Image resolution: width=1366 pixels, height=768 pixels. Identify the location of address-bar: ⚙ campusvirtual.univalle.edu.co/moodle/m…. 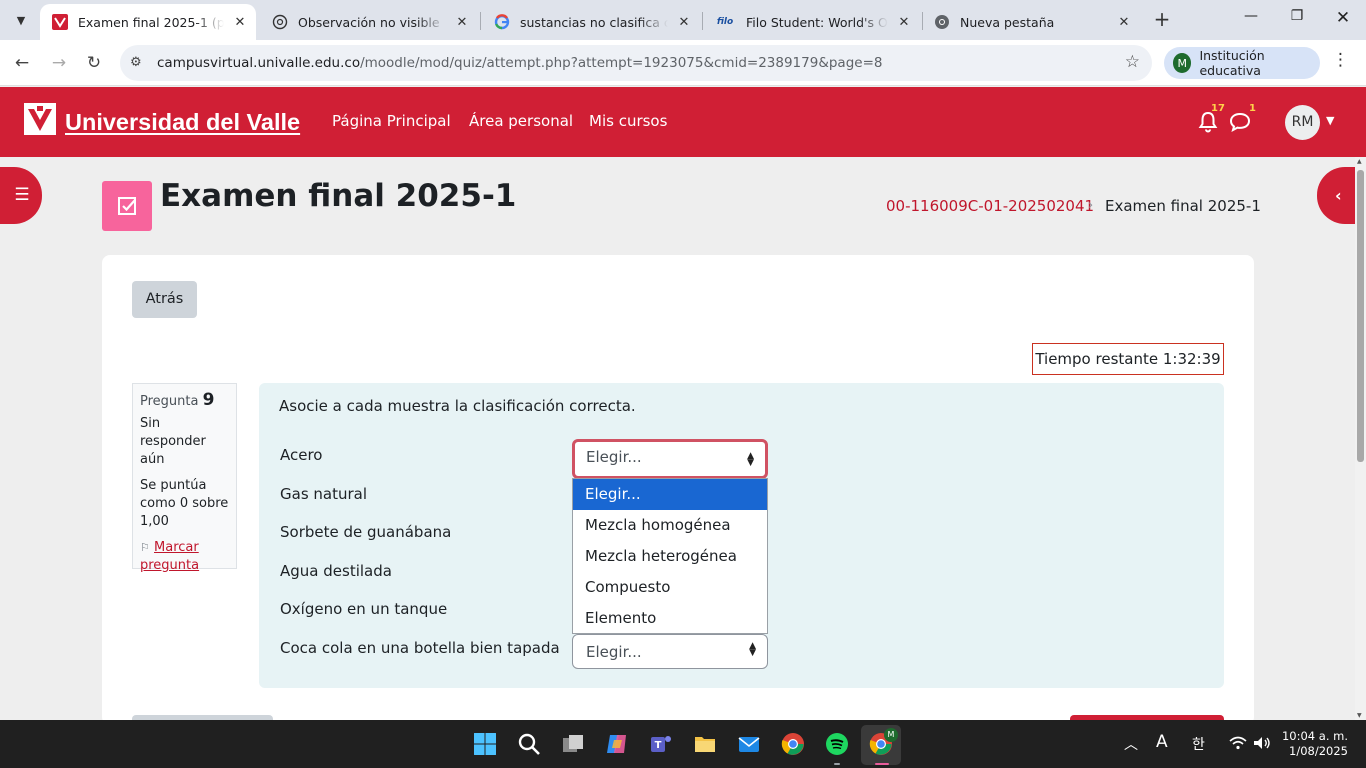
(636, 63).